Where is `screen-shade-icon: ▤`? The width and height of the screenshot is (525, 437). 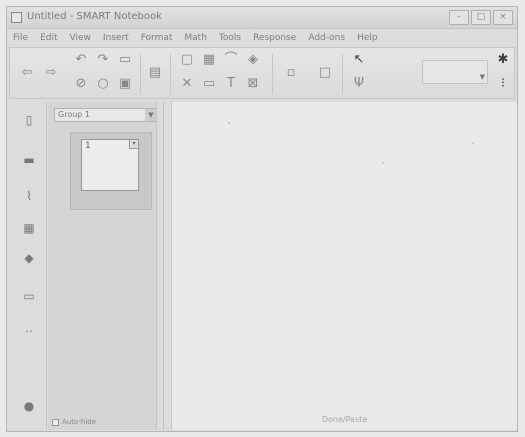
screen-shade-icon: ▤ is located at coordinates (155, 73).